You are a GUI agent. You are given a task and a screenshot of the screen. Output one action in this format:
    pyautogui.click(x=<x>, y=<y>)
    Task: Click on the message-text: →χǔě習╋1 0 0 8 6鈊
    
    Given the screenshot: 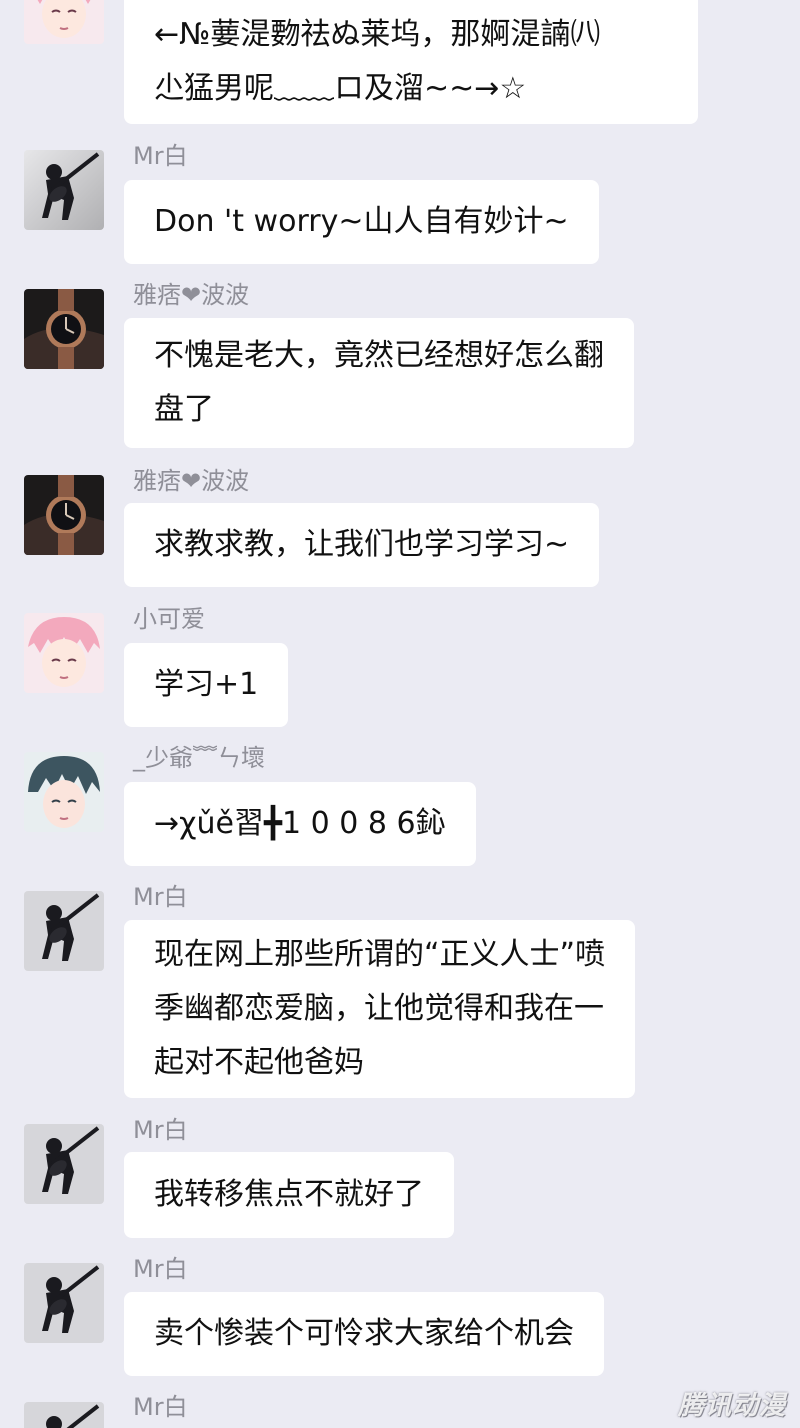 What is the action you would take?
    pyautogui.click(x=300, y=823)
    